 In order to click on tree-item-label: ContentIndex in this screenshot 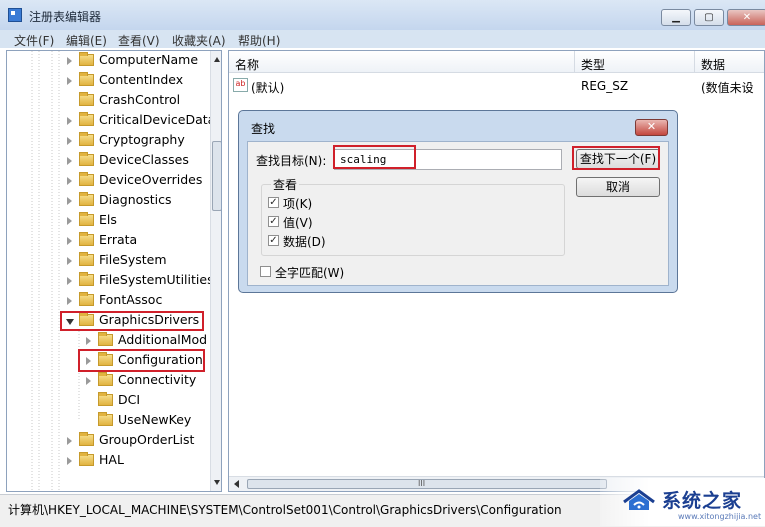, I will do `click(141, 79)`.